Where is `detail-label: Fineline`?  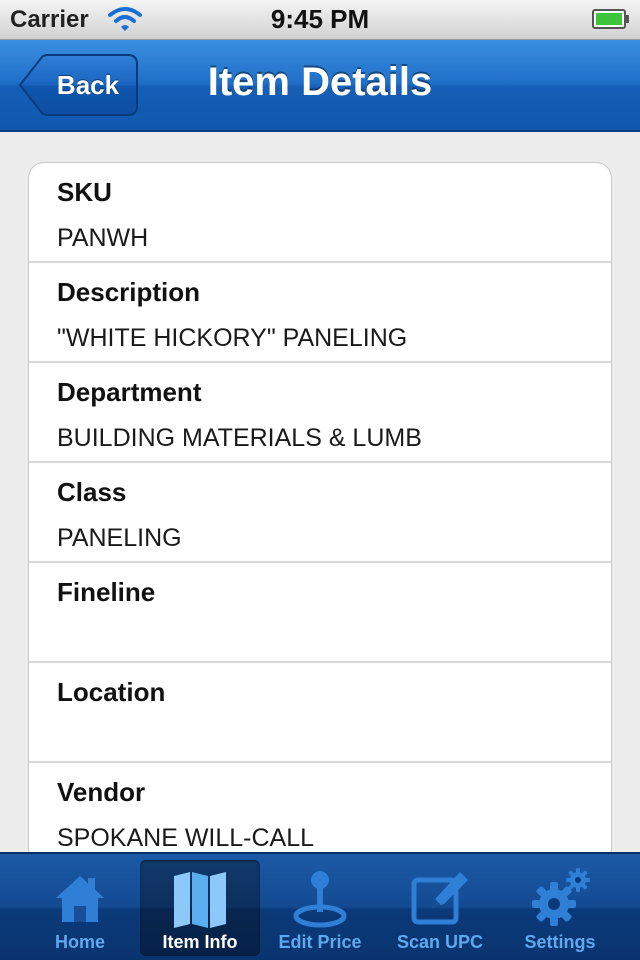
detail-label: Fineline is located at coordinates (106, 592).